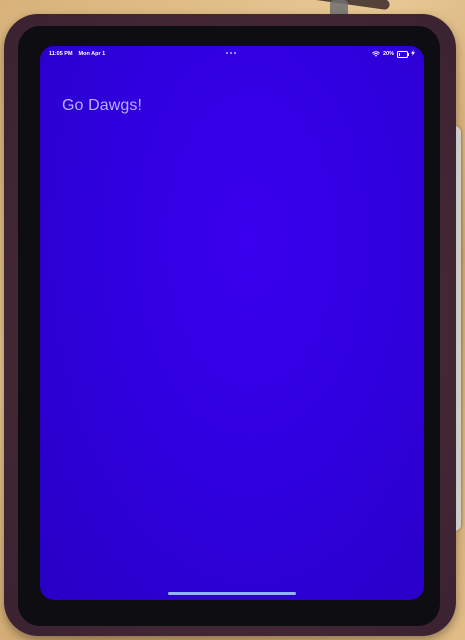 This screenshot has width=465, height=640. Describe the element at coordinates (413, 54) in the screenshot. I see `charging-bolt-icon` at that location.